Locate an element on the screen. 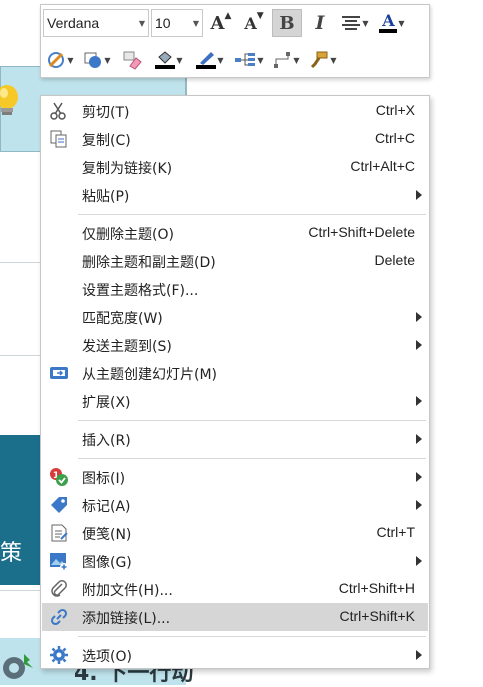 The image size is (483, 687). menu-separator is located at coordinates (252, 458).